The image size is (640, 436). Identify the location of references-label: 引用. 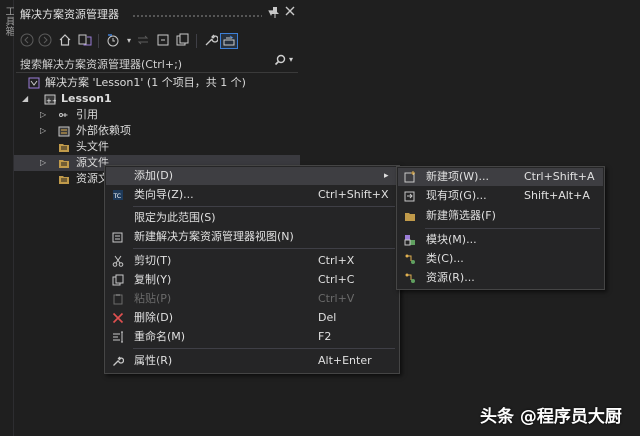
(87, 114).